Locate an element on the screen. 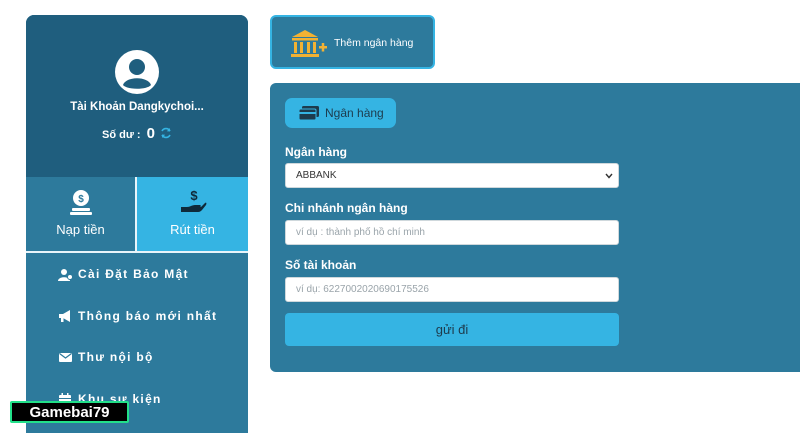  deposit-label: Nạp tiền is located at coordinates (80, 229).